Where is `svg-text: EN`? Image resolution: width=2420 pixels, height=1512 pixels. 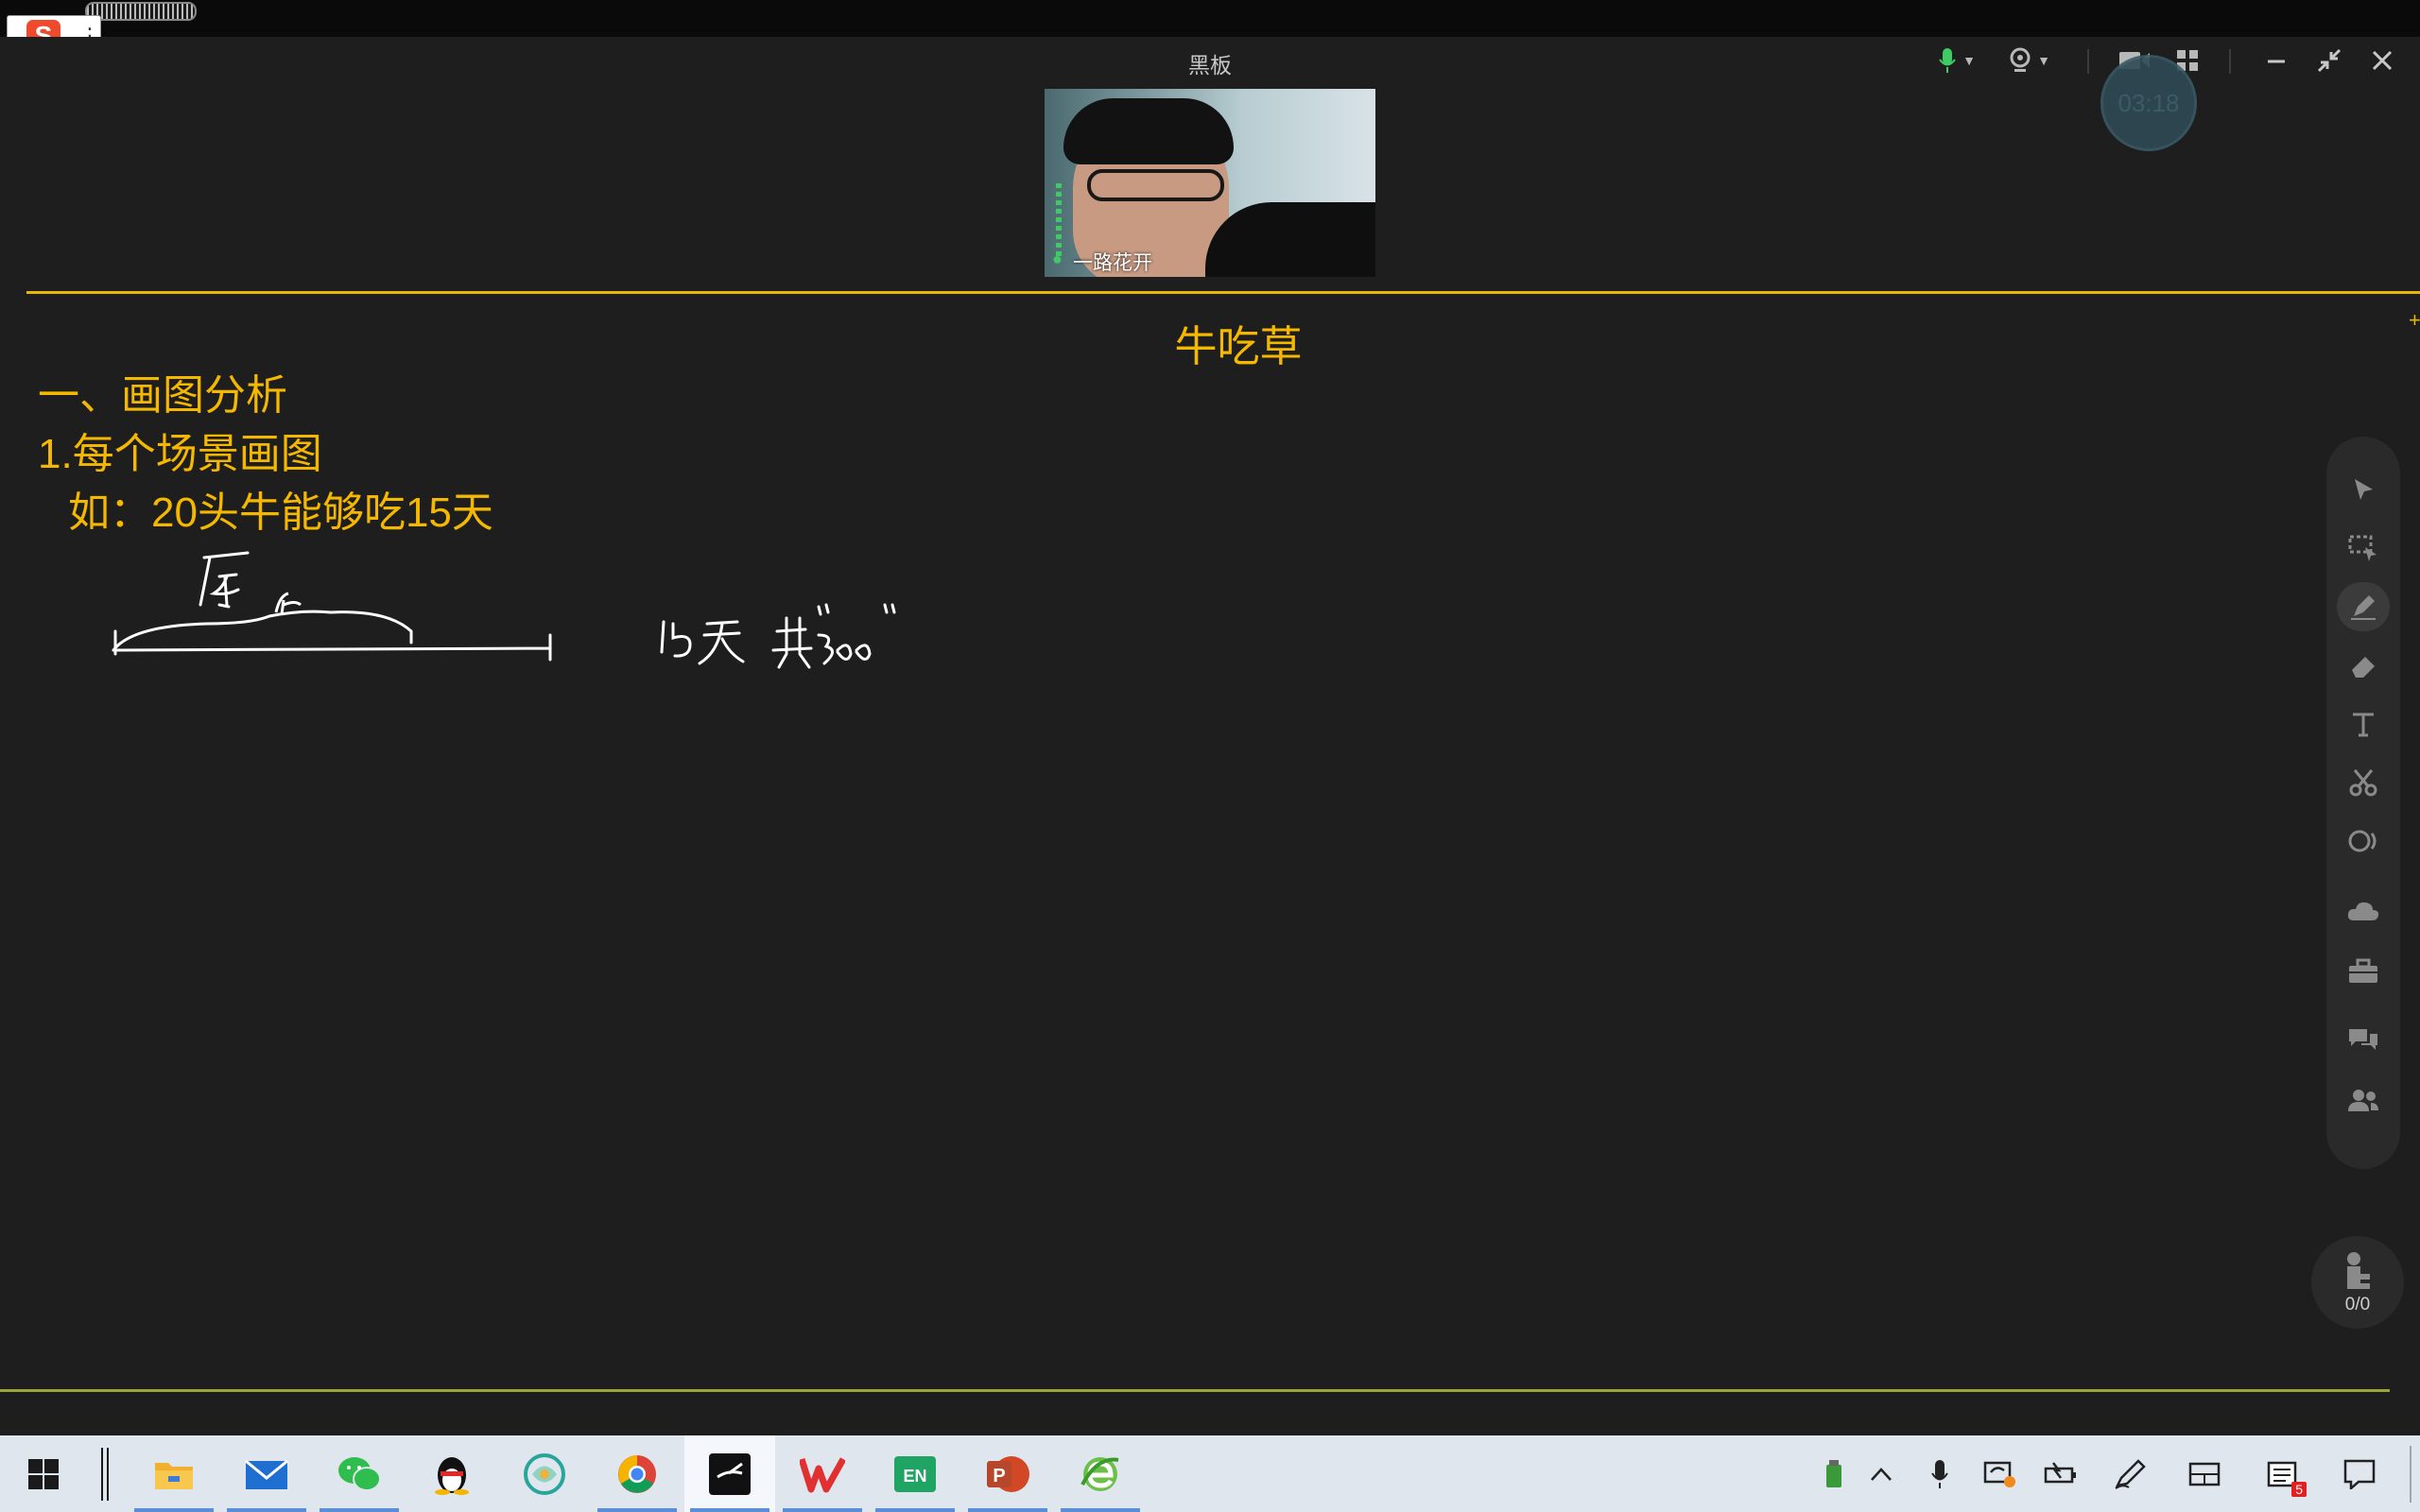 svg-text: EN is located at coordinates (914, 1476).